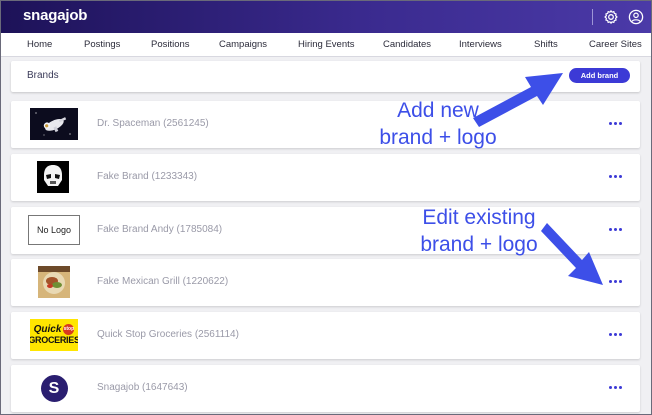 The width and height of the screenshot is (652, 415). Describe the element at coordinates (636, 17) in the screenshot. I see `user-account-icon` at that location.